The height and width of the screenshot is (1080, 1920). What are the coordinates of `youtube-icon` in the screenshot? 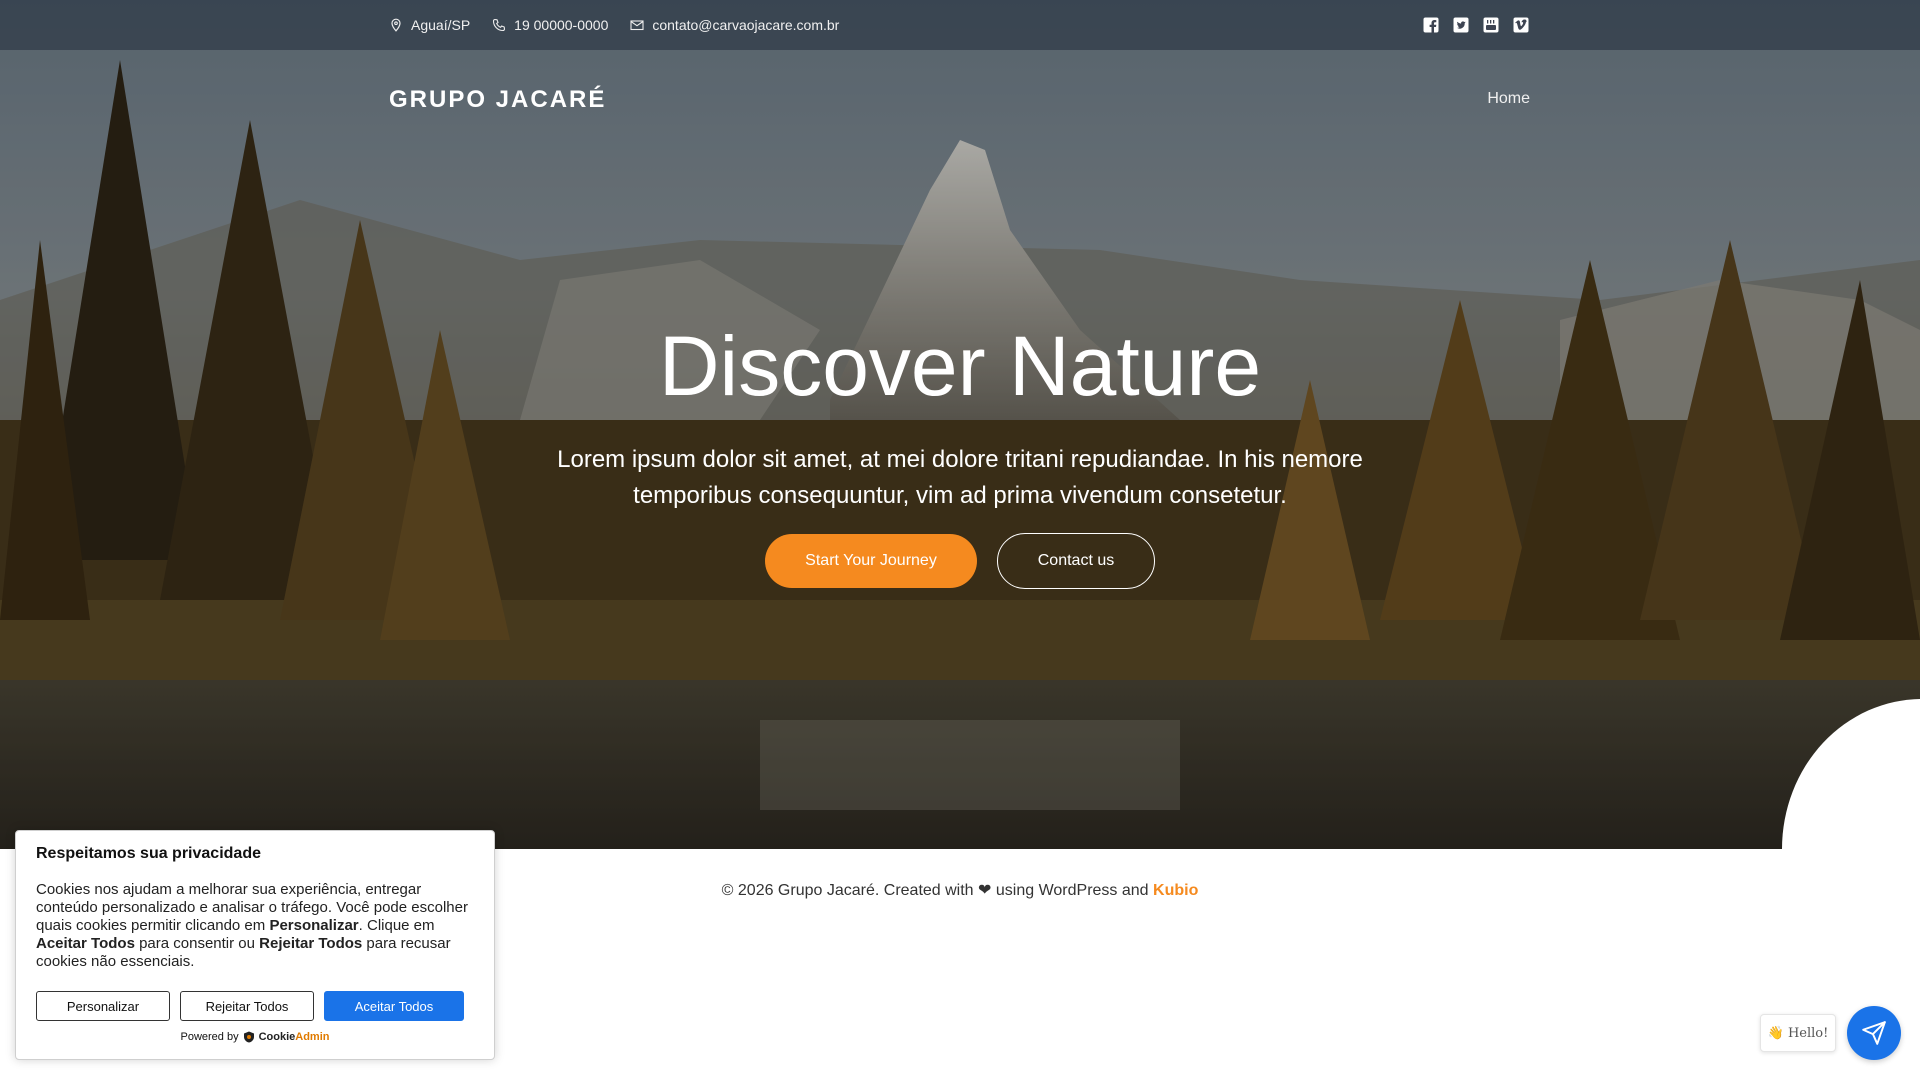 It's located at (1491, 25).